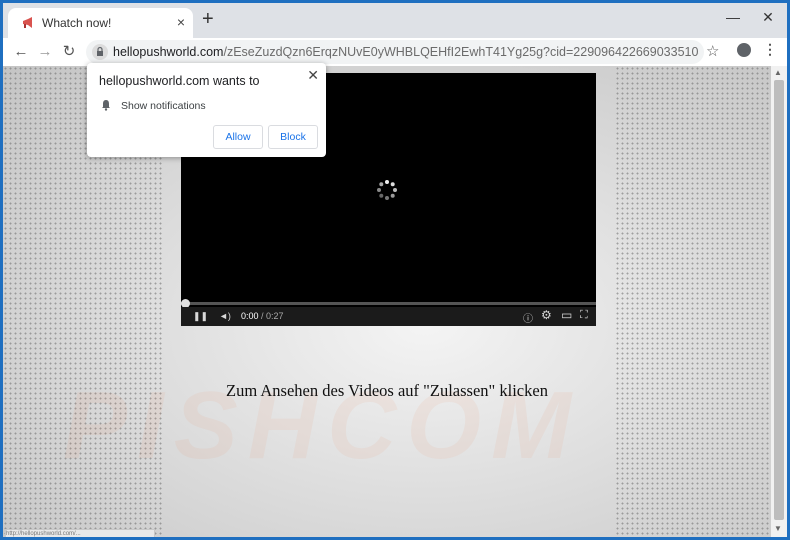  What do you see at coordinates (387, 190) in the screenshot?
I see `loading-spinner-icon` at bounding box center [387, 190].